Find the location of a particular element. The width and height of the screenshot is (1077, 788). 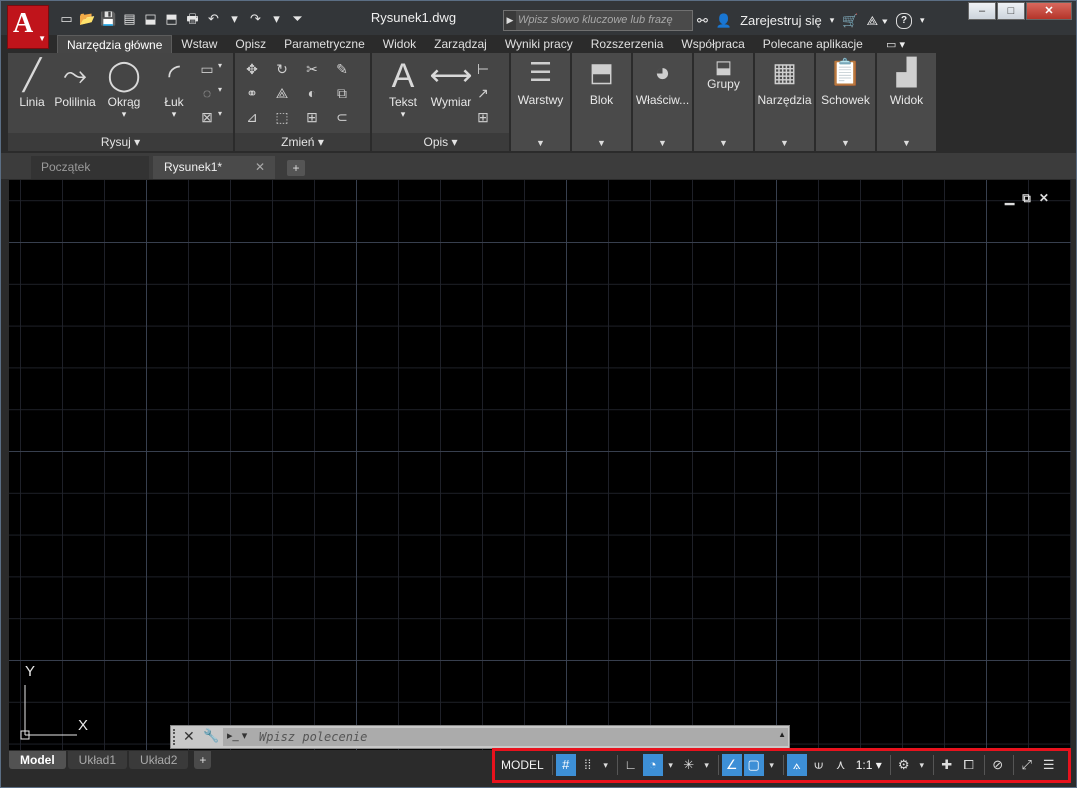

fillet-icon: ◐ is located at coordinates (312, 93).